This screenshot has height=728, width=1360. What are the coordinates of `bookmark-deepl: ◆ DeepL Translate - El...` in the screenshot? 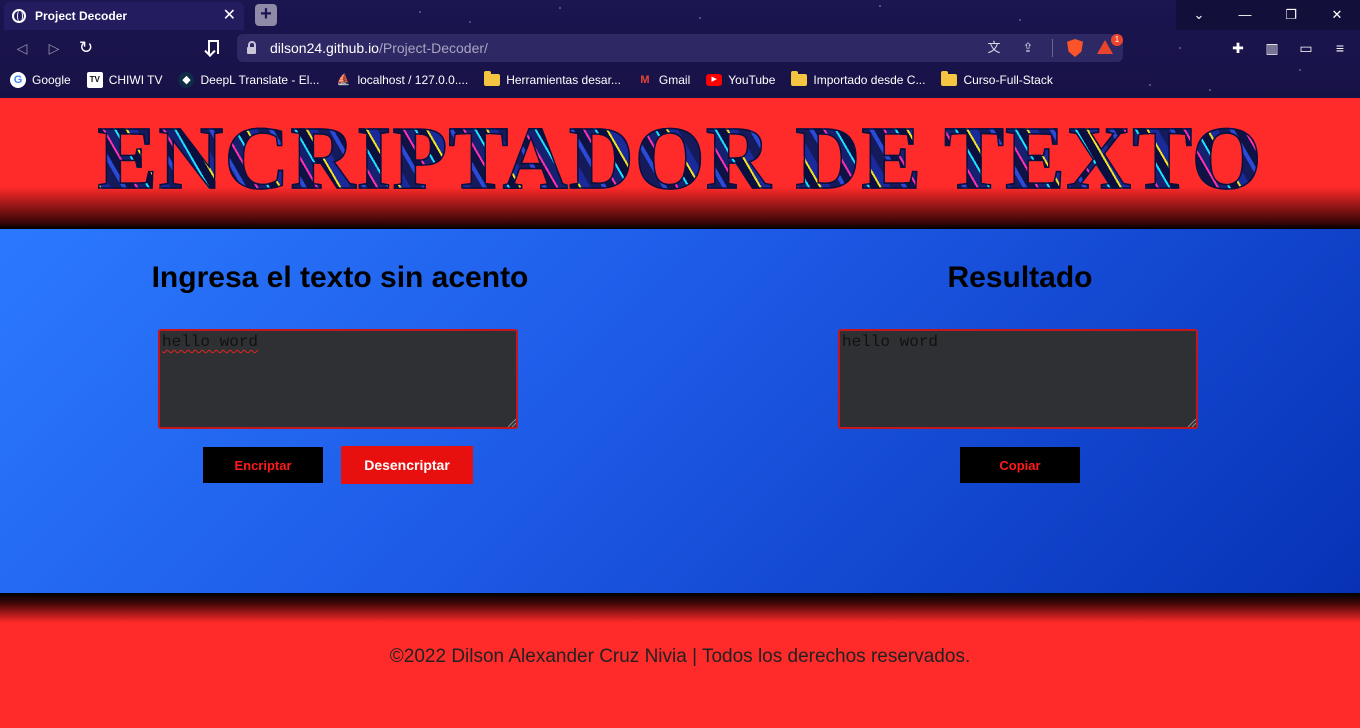 It's located at (248, 80).